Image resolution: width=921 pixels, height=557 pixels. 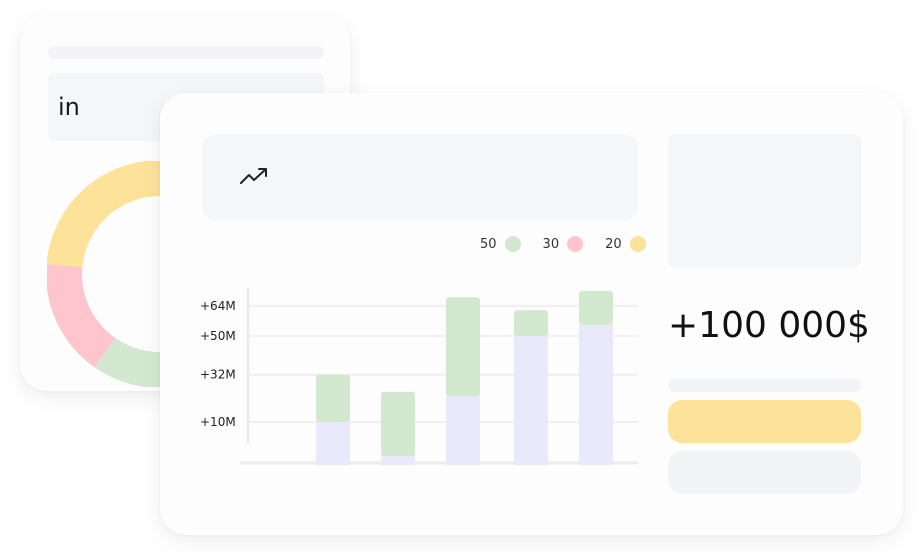 I want to click on trending-up-icon, so click(x=254, y=178).